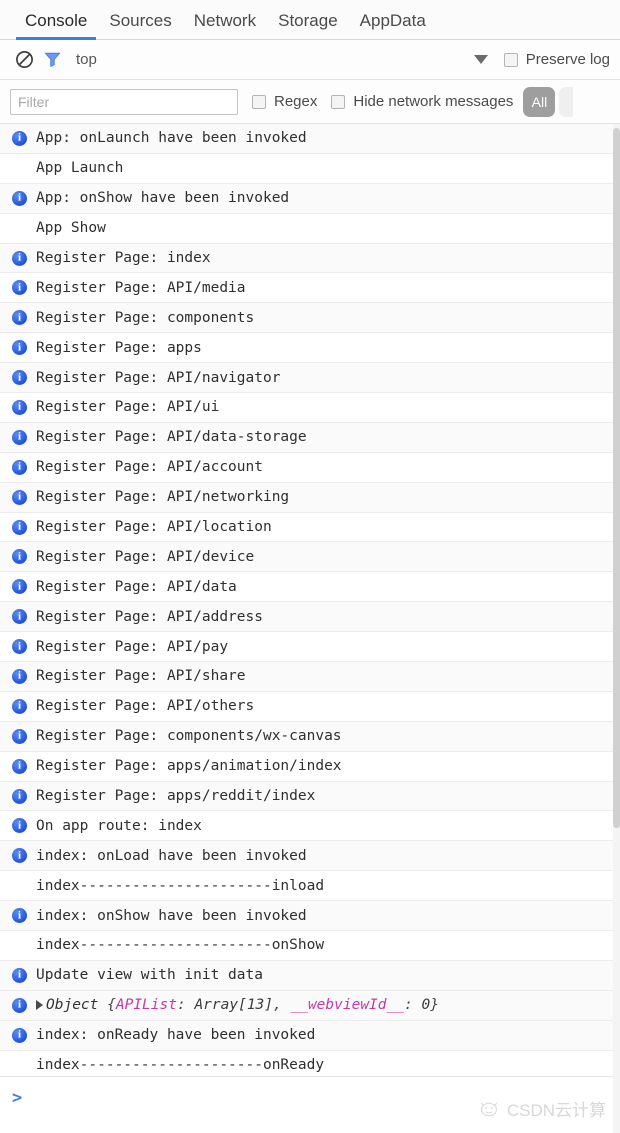 This screenshot has width=620, height=1133. I want to click on preserve-log-checkbox, so click(510, 59).